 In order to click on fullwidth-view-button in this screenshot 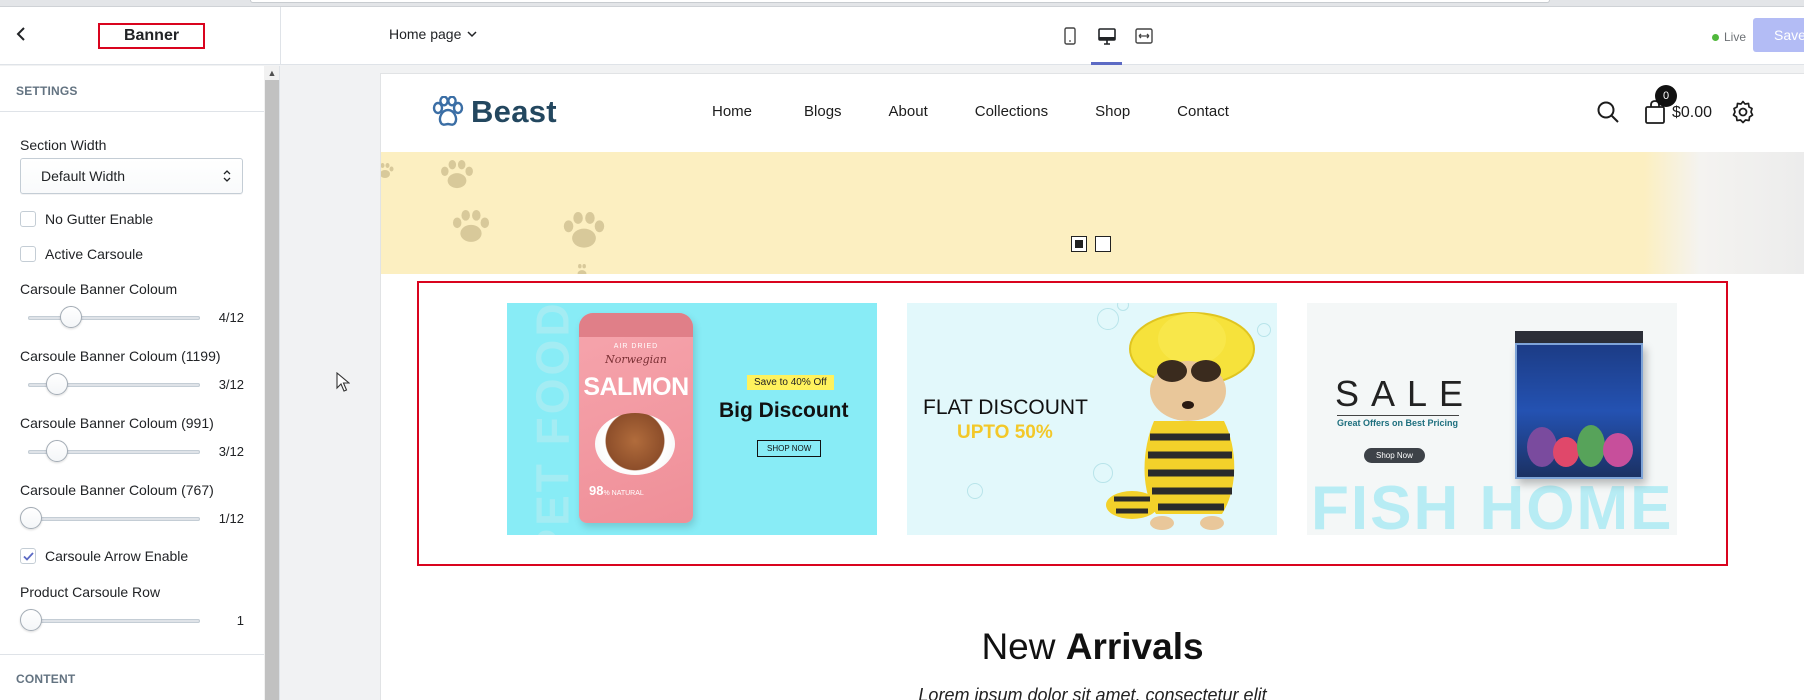, I will do `click(1143, 36)`.